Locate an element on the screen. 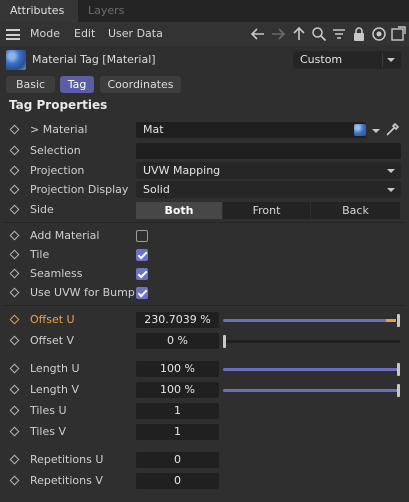 This screenshot has height=502, width=409. offset-v-slider is located at coordinates (311, 341).